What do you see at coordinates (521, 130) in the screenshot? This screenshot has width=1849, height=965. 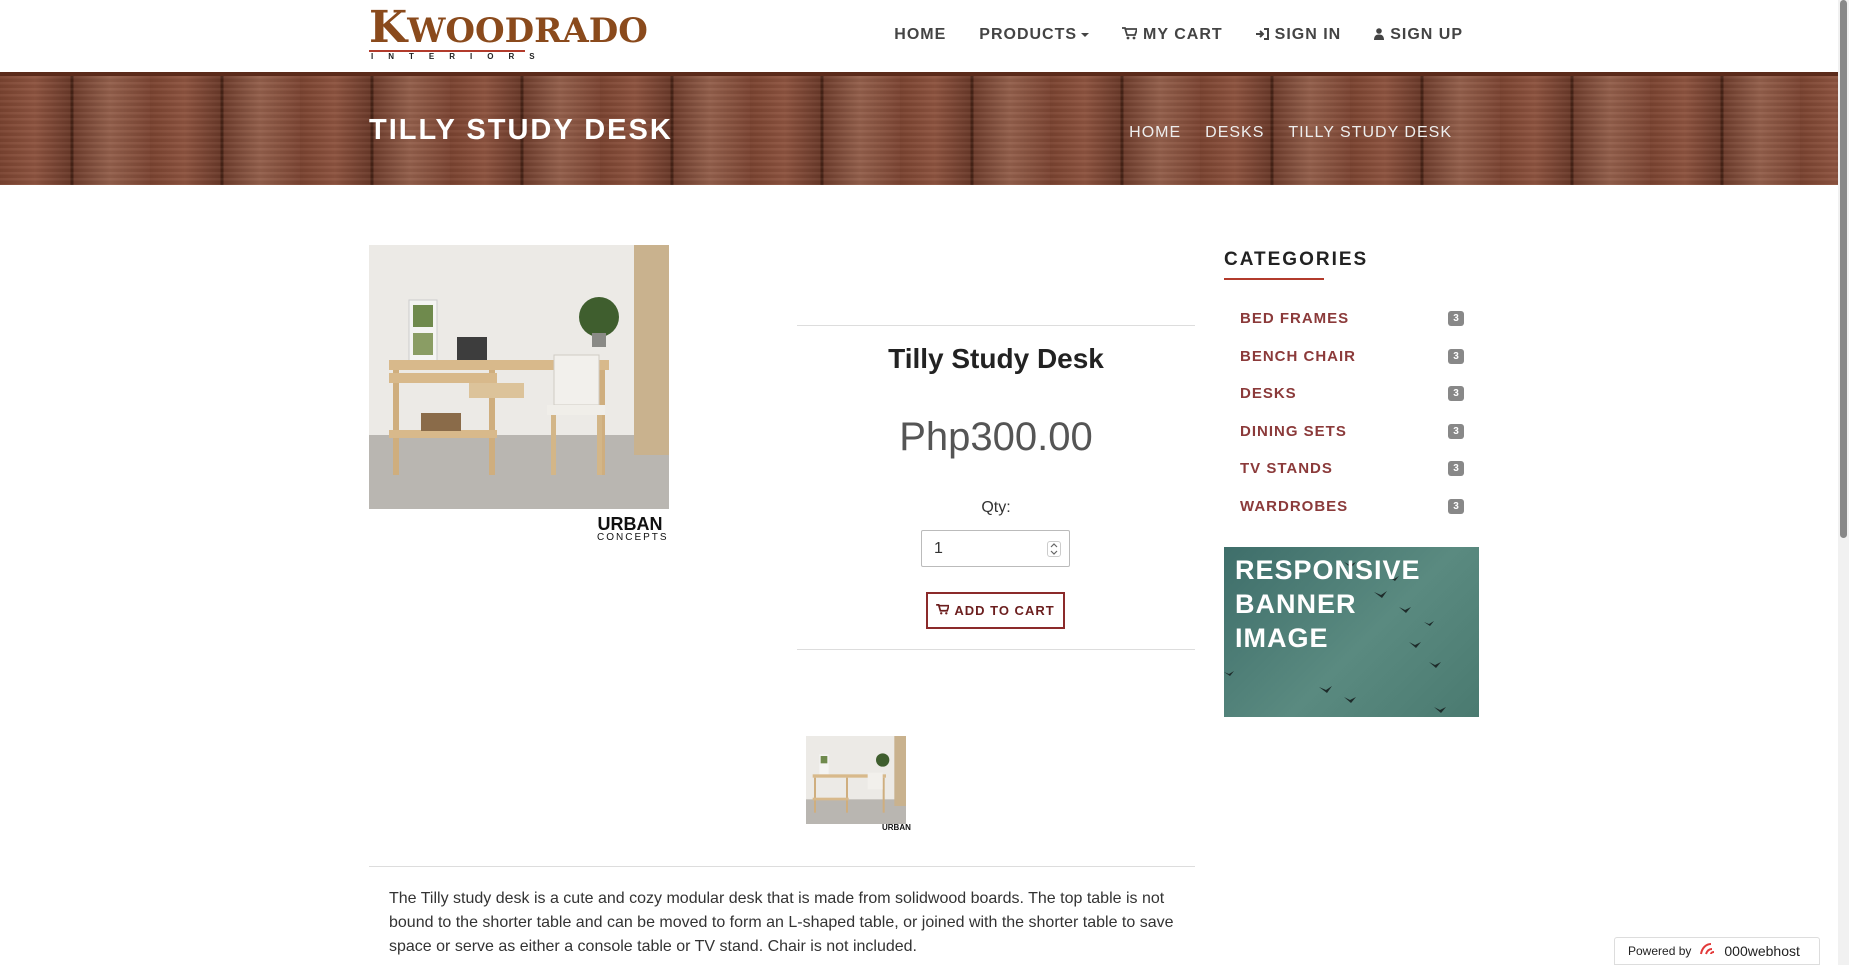 I see `page-title: TILLY STUDY DESK` at bounding box center [521, 130].